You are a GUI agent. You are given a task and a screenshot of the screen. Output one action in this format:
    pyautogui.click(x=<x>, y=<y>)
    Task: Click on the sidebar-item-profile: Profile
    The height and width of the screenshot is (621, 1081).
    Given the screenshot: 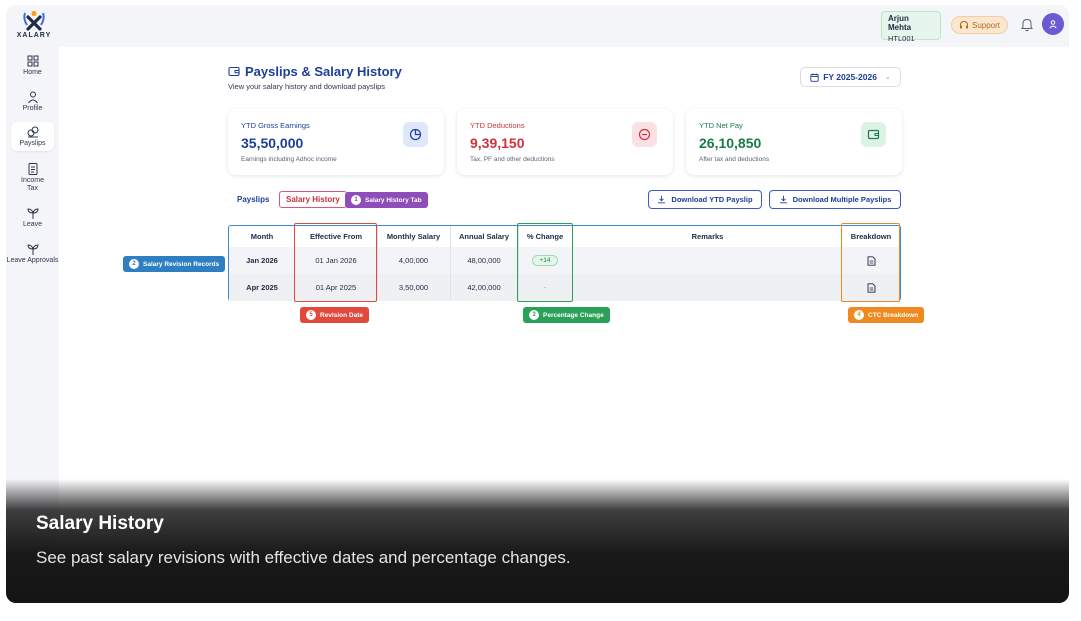 What is the action you would take?
    pyautogui.click(x=32, y=101)
    